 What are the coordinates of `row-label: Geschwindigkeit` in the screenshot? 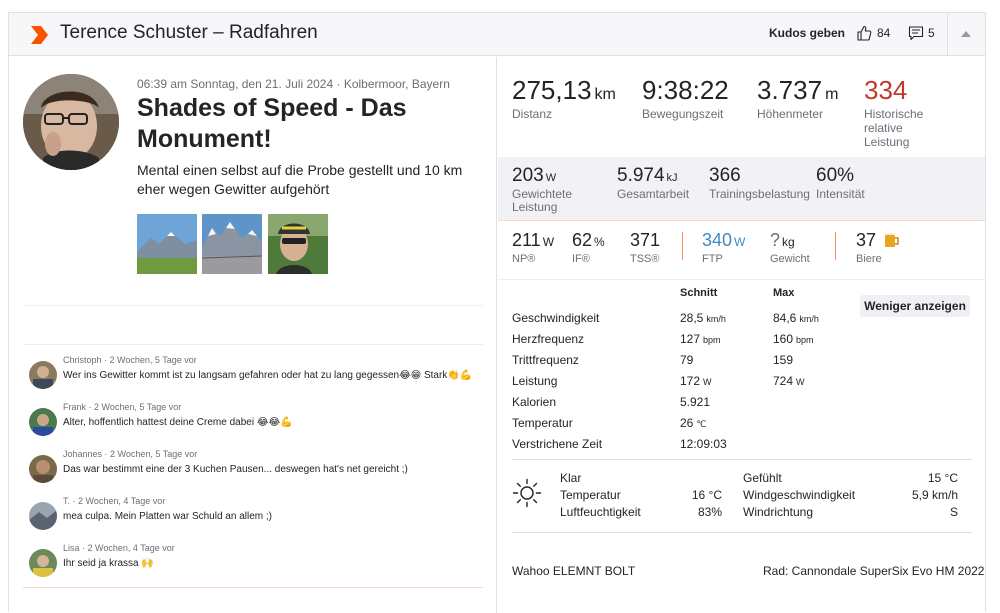 It's located at (556, 318).